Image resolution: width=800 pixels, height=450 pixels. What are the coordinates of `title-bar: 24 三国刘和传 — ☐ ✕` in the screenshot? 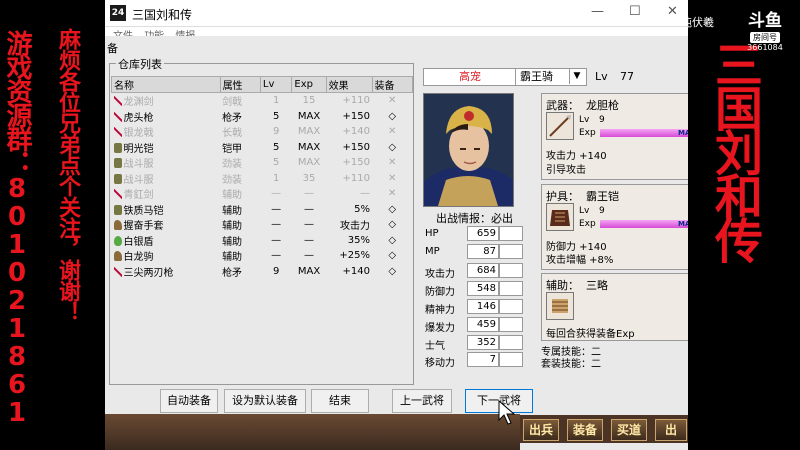 It's located at (396, 13).